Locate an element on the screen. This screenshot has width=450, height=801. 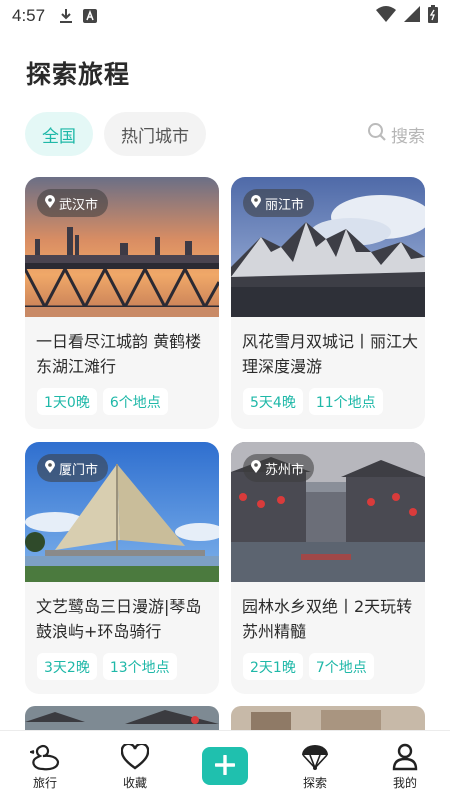
places-count-tag: 11个地点 is located at coordinates (345, 401).